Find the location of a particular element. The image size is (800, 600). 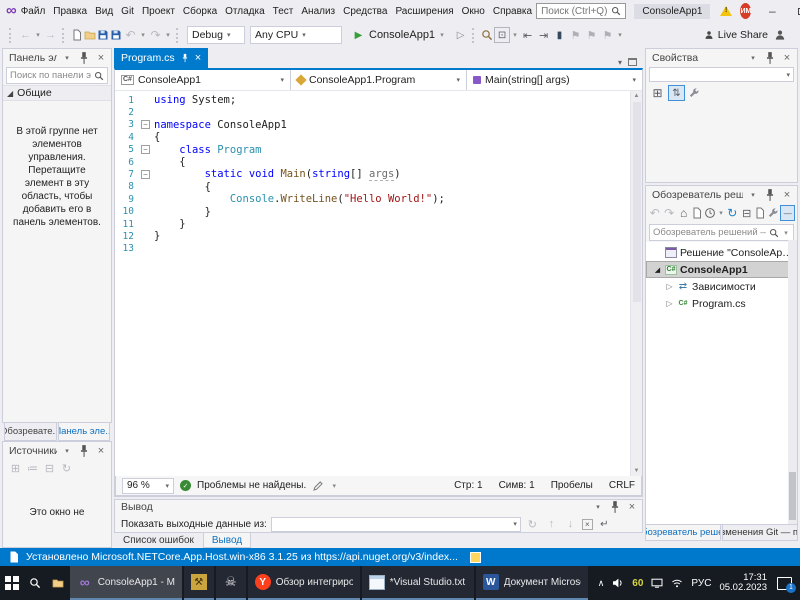

navigate-back-icon is located at coordinates (25, 35).